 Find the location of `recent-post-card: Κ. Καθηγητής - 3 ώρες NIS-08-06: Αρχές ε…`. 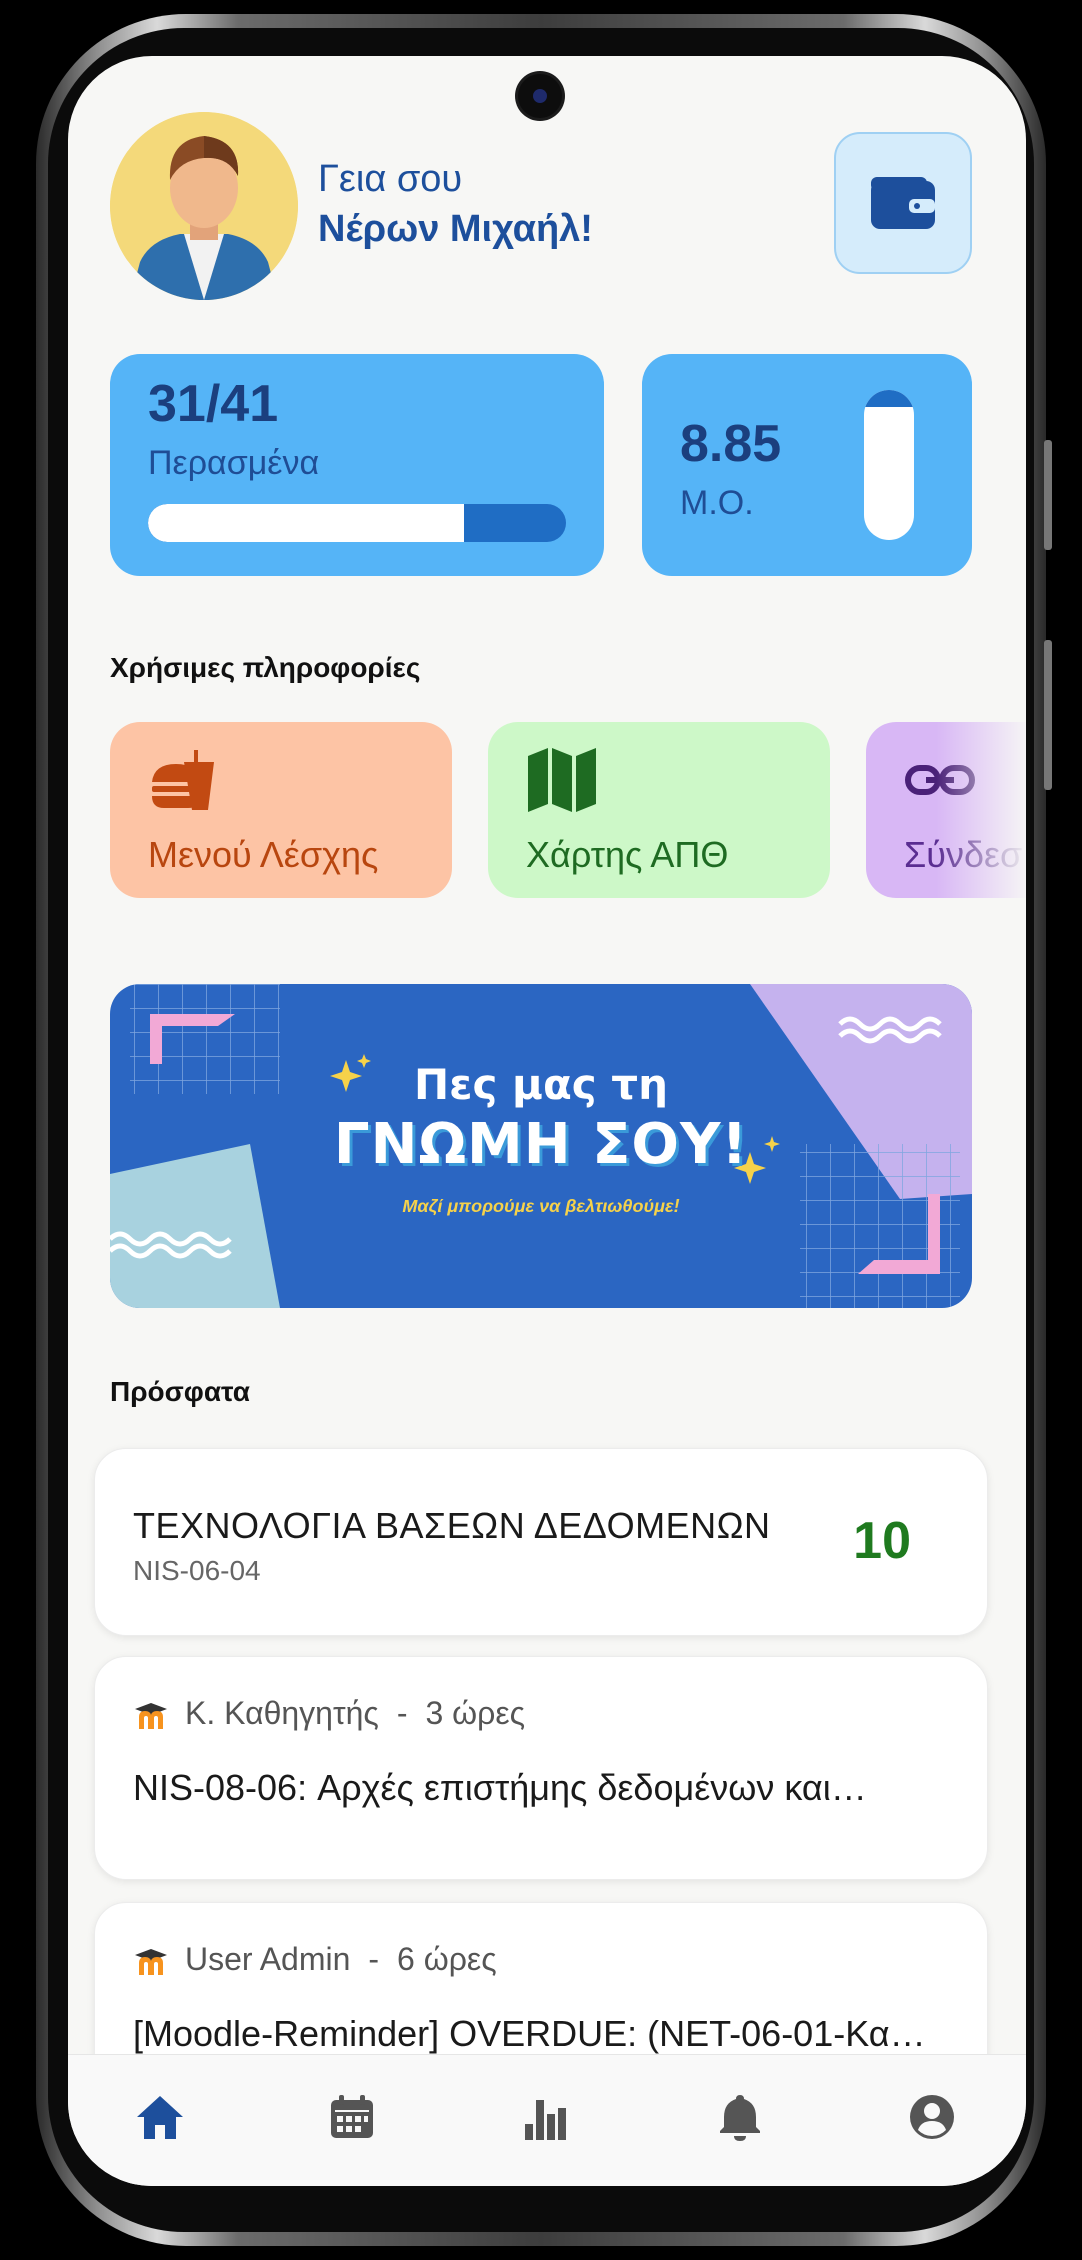

recent-post-card: Κ. Καθηγητής - 3 ώρες NIS-08-06: Αρχές ε… is located at coordinates (541, 1768).